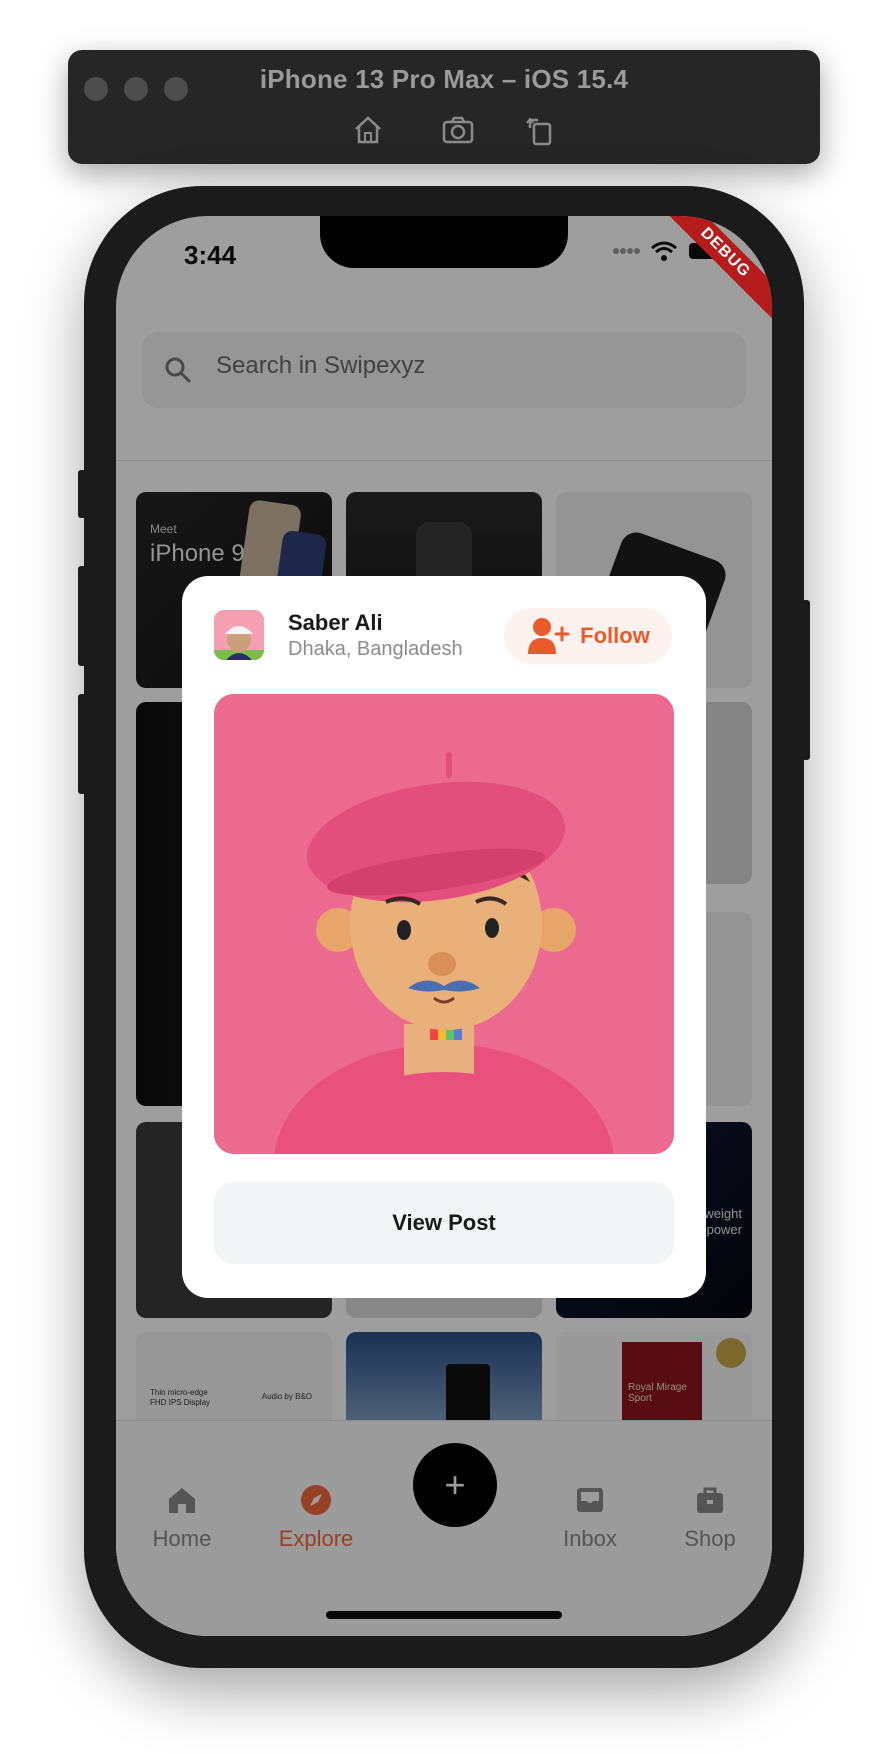  What do you see at coordinates (806, 680) in the screenshot?
I see `power-button` at bounding box center [806, 680].